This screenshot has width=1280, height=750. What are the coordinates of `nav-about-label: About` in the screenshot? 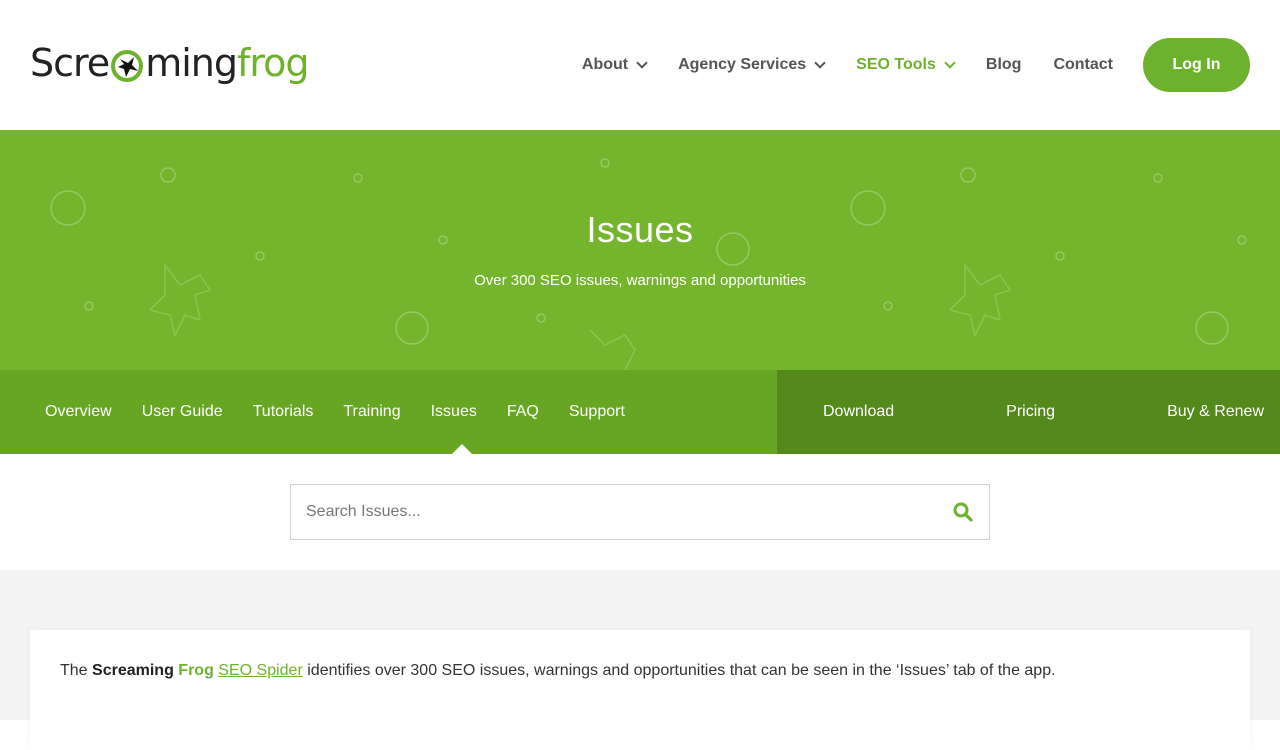 It's located at (605, 64).